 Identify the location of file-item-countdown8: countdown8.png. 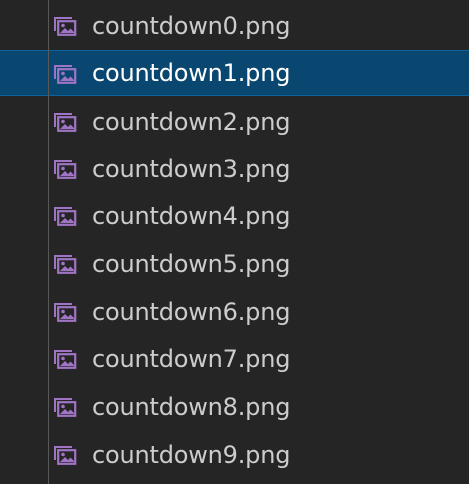
(234, 407).